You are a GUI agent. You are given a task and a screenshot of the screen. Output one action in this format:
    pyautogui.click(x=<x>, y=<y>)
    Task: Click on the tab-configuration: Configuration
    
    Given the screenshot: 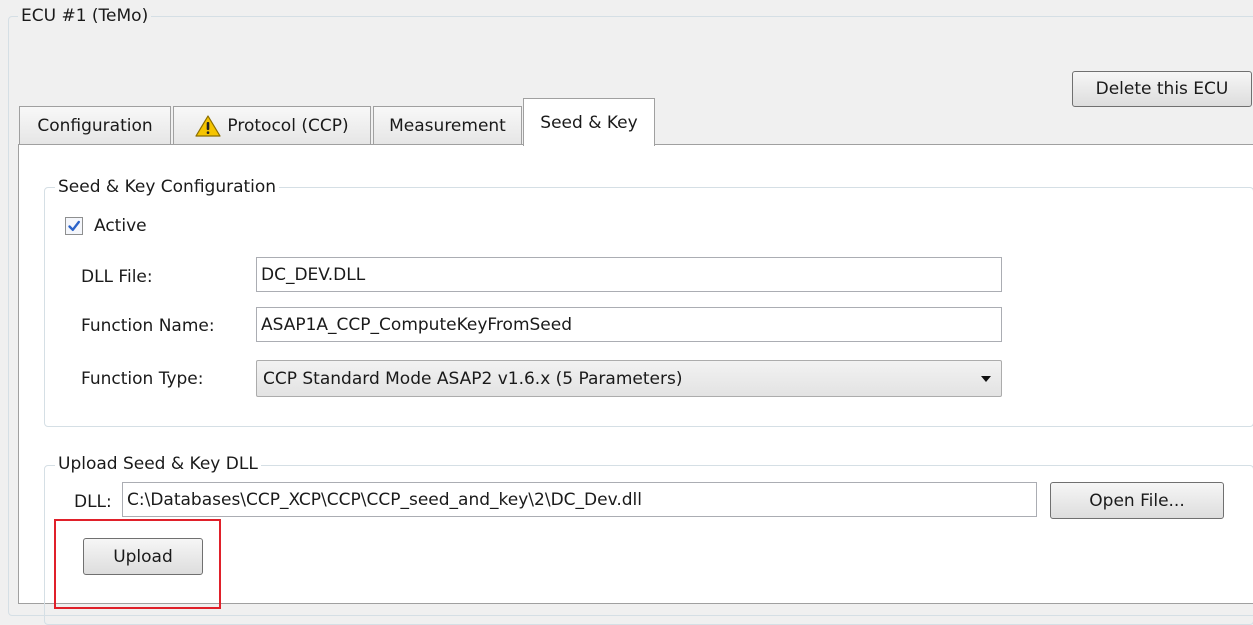 What is the action you would take?
    pyautogui.click(x=95, y=125)
    